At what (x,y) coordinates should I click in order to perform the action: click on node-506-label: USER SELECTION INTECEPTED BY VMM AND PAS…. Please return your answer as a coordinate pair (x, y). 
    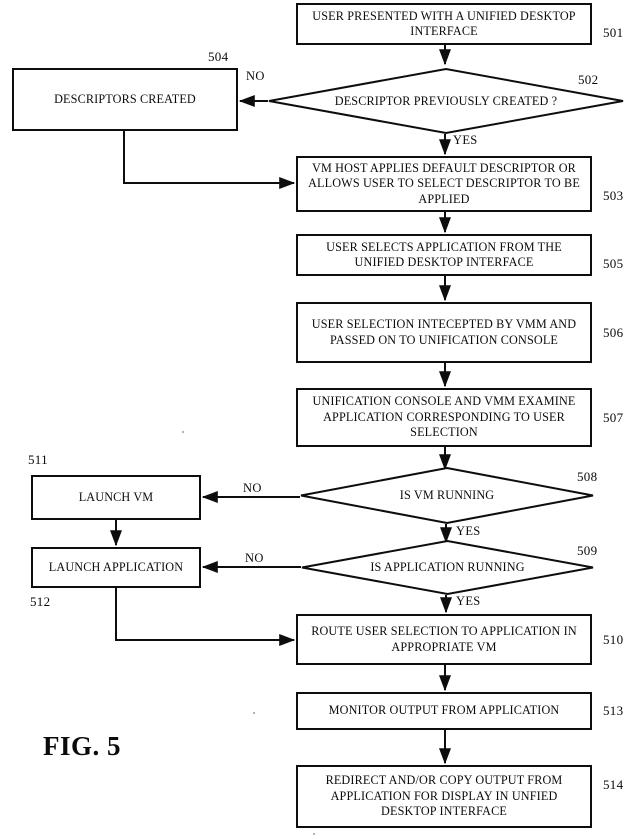
    Looking at the image, I should click on (444, 332).